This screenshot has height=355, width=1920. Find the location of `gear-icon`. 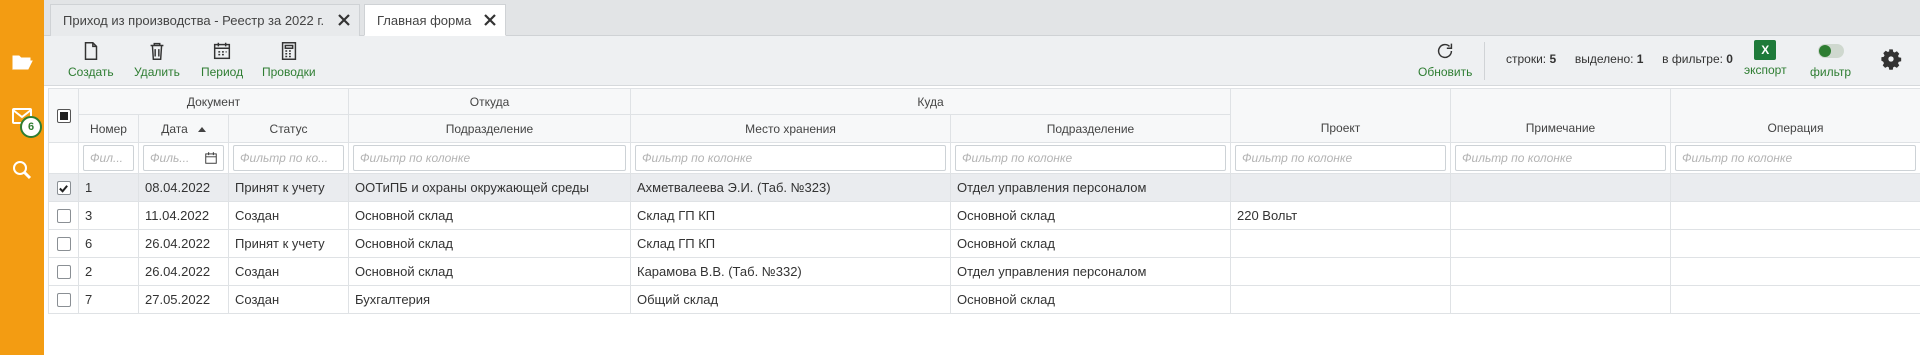

gear-icon is located at coordinates (1891, 59).